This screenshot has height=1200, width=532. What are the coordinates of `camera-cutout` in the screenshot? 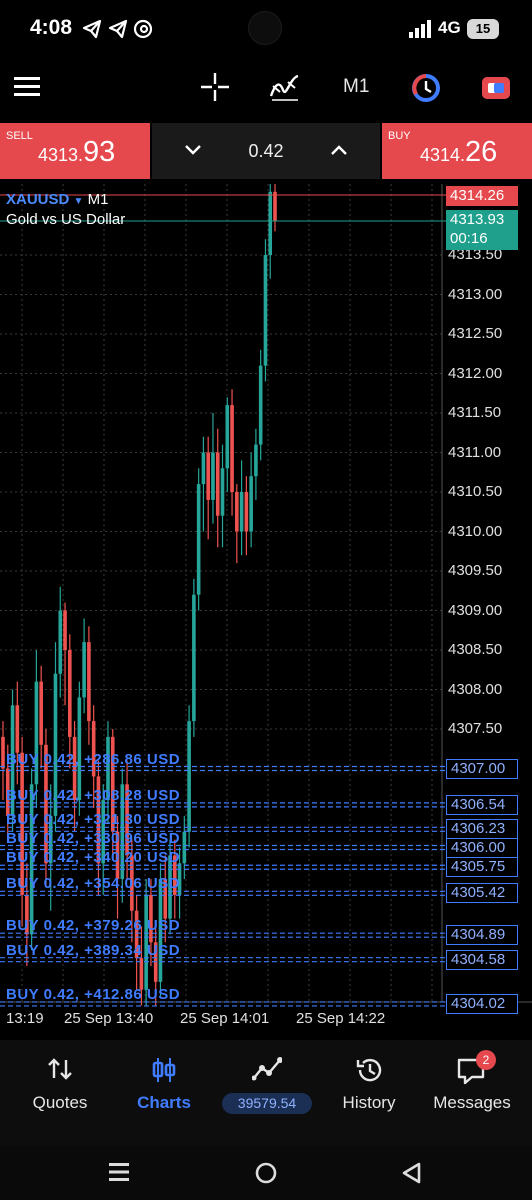 It's located at (265, 28).